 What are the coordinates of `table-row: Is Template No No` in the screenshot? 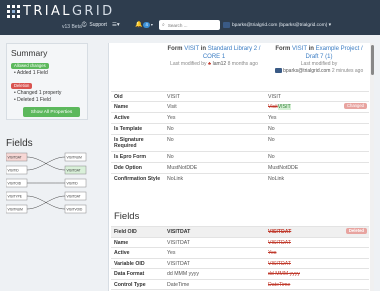 It's located at (240, 129).